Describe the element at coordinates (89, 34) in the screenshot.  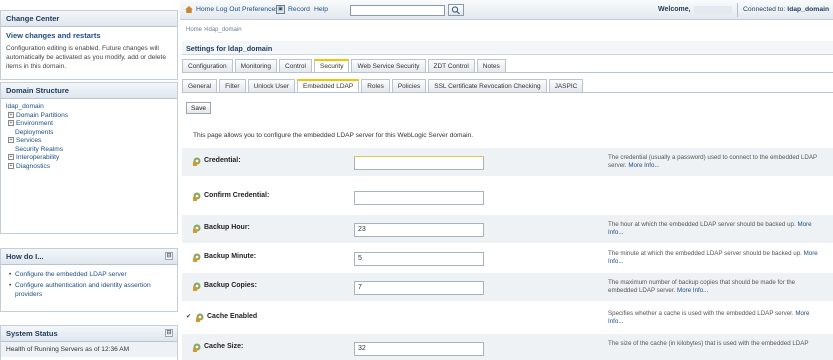
I see `view-changes-link: View changes and restarts` at that location.